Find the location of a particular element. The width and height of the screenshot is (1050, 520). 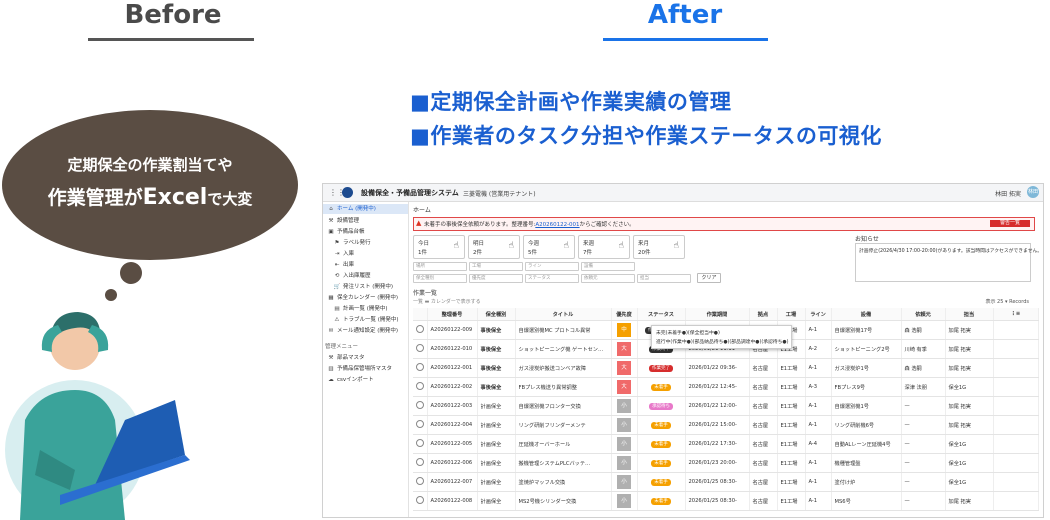

sidebar-item-icon: ⇥ is located at coordinates (337, 254).